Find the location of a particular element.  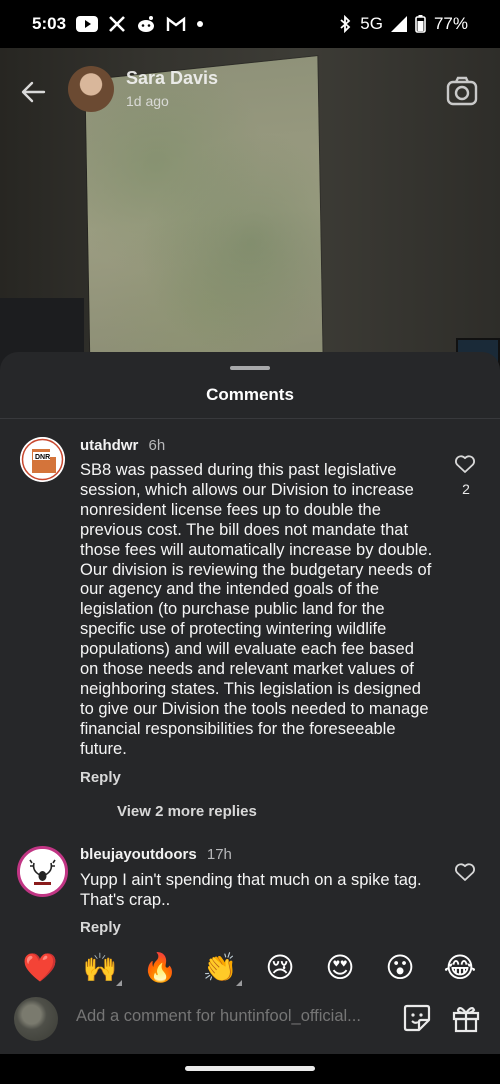

like-count: 2 is located at coordinates (466, 489).